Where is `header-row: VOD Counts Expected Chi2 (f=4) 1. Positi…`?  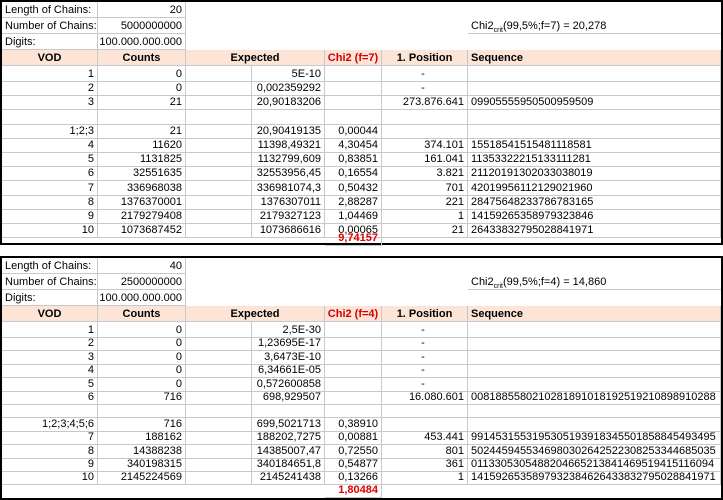 header-row: VOD Counts Expected Chi2 (f=4) 1. Positi… is located at coordinates (361, 314).